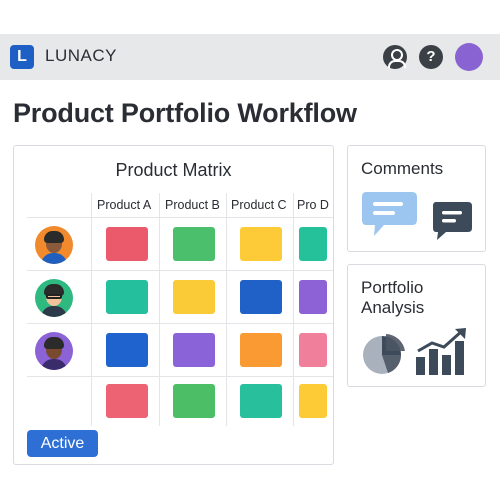  Describe the element at coordinates (261, 297) in the screenshot. I see `matrix-cell-r2-c3` at that location.